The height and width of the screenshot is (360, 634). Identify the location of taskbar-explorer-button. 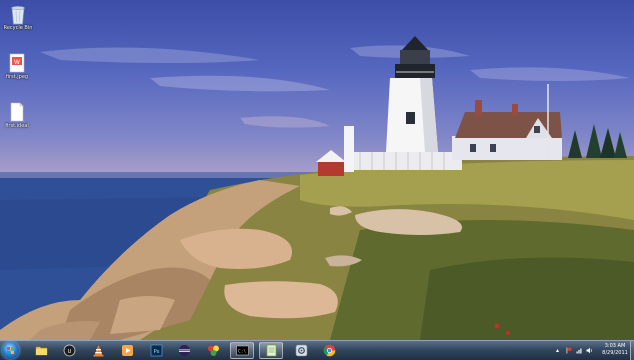
(41, 350).